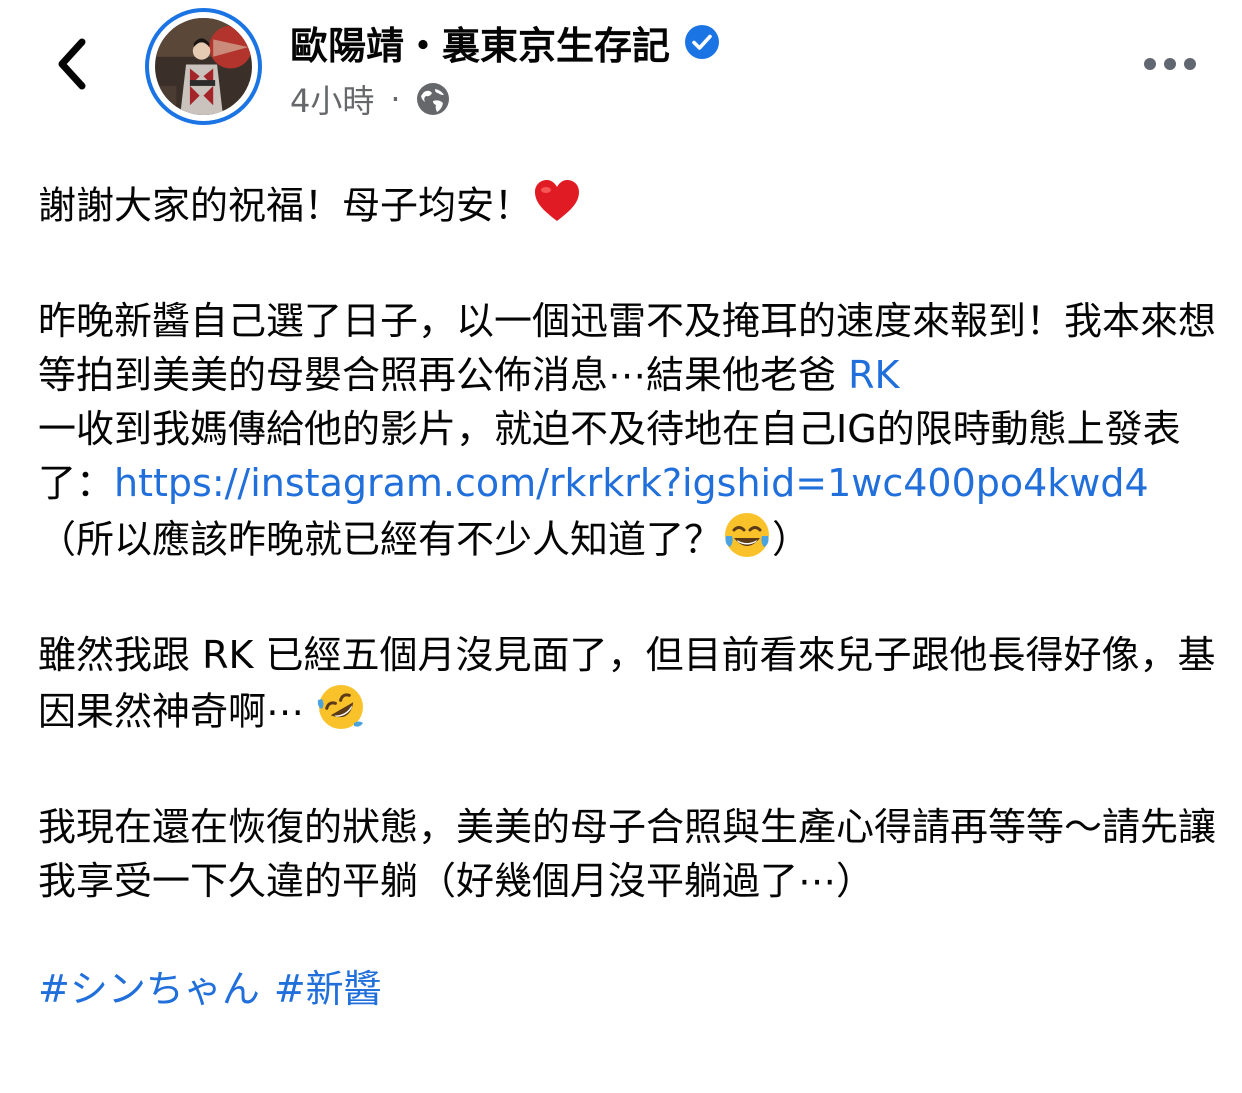 The width and height of the screenshot is (1242, 1093). I want to click on post-text: （所以應該昨晚就已經有不少人知道了？, so click(380, 539).